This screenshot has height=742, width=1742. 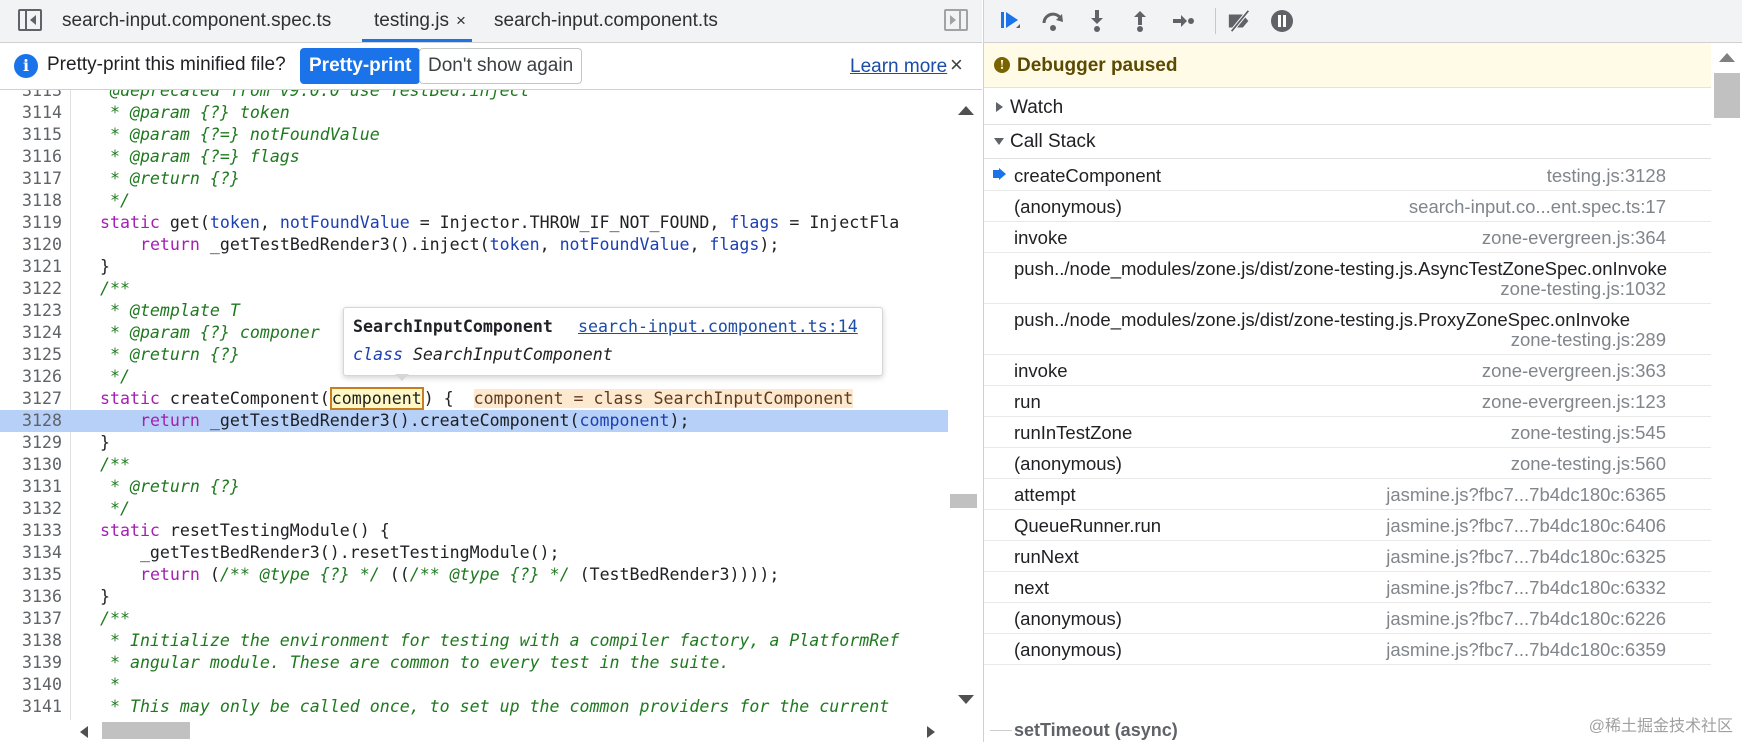 What do you see at coordinates (31, 201) in the screenshot?
I see `line-number: 3118` at bounding box center [31, 201].